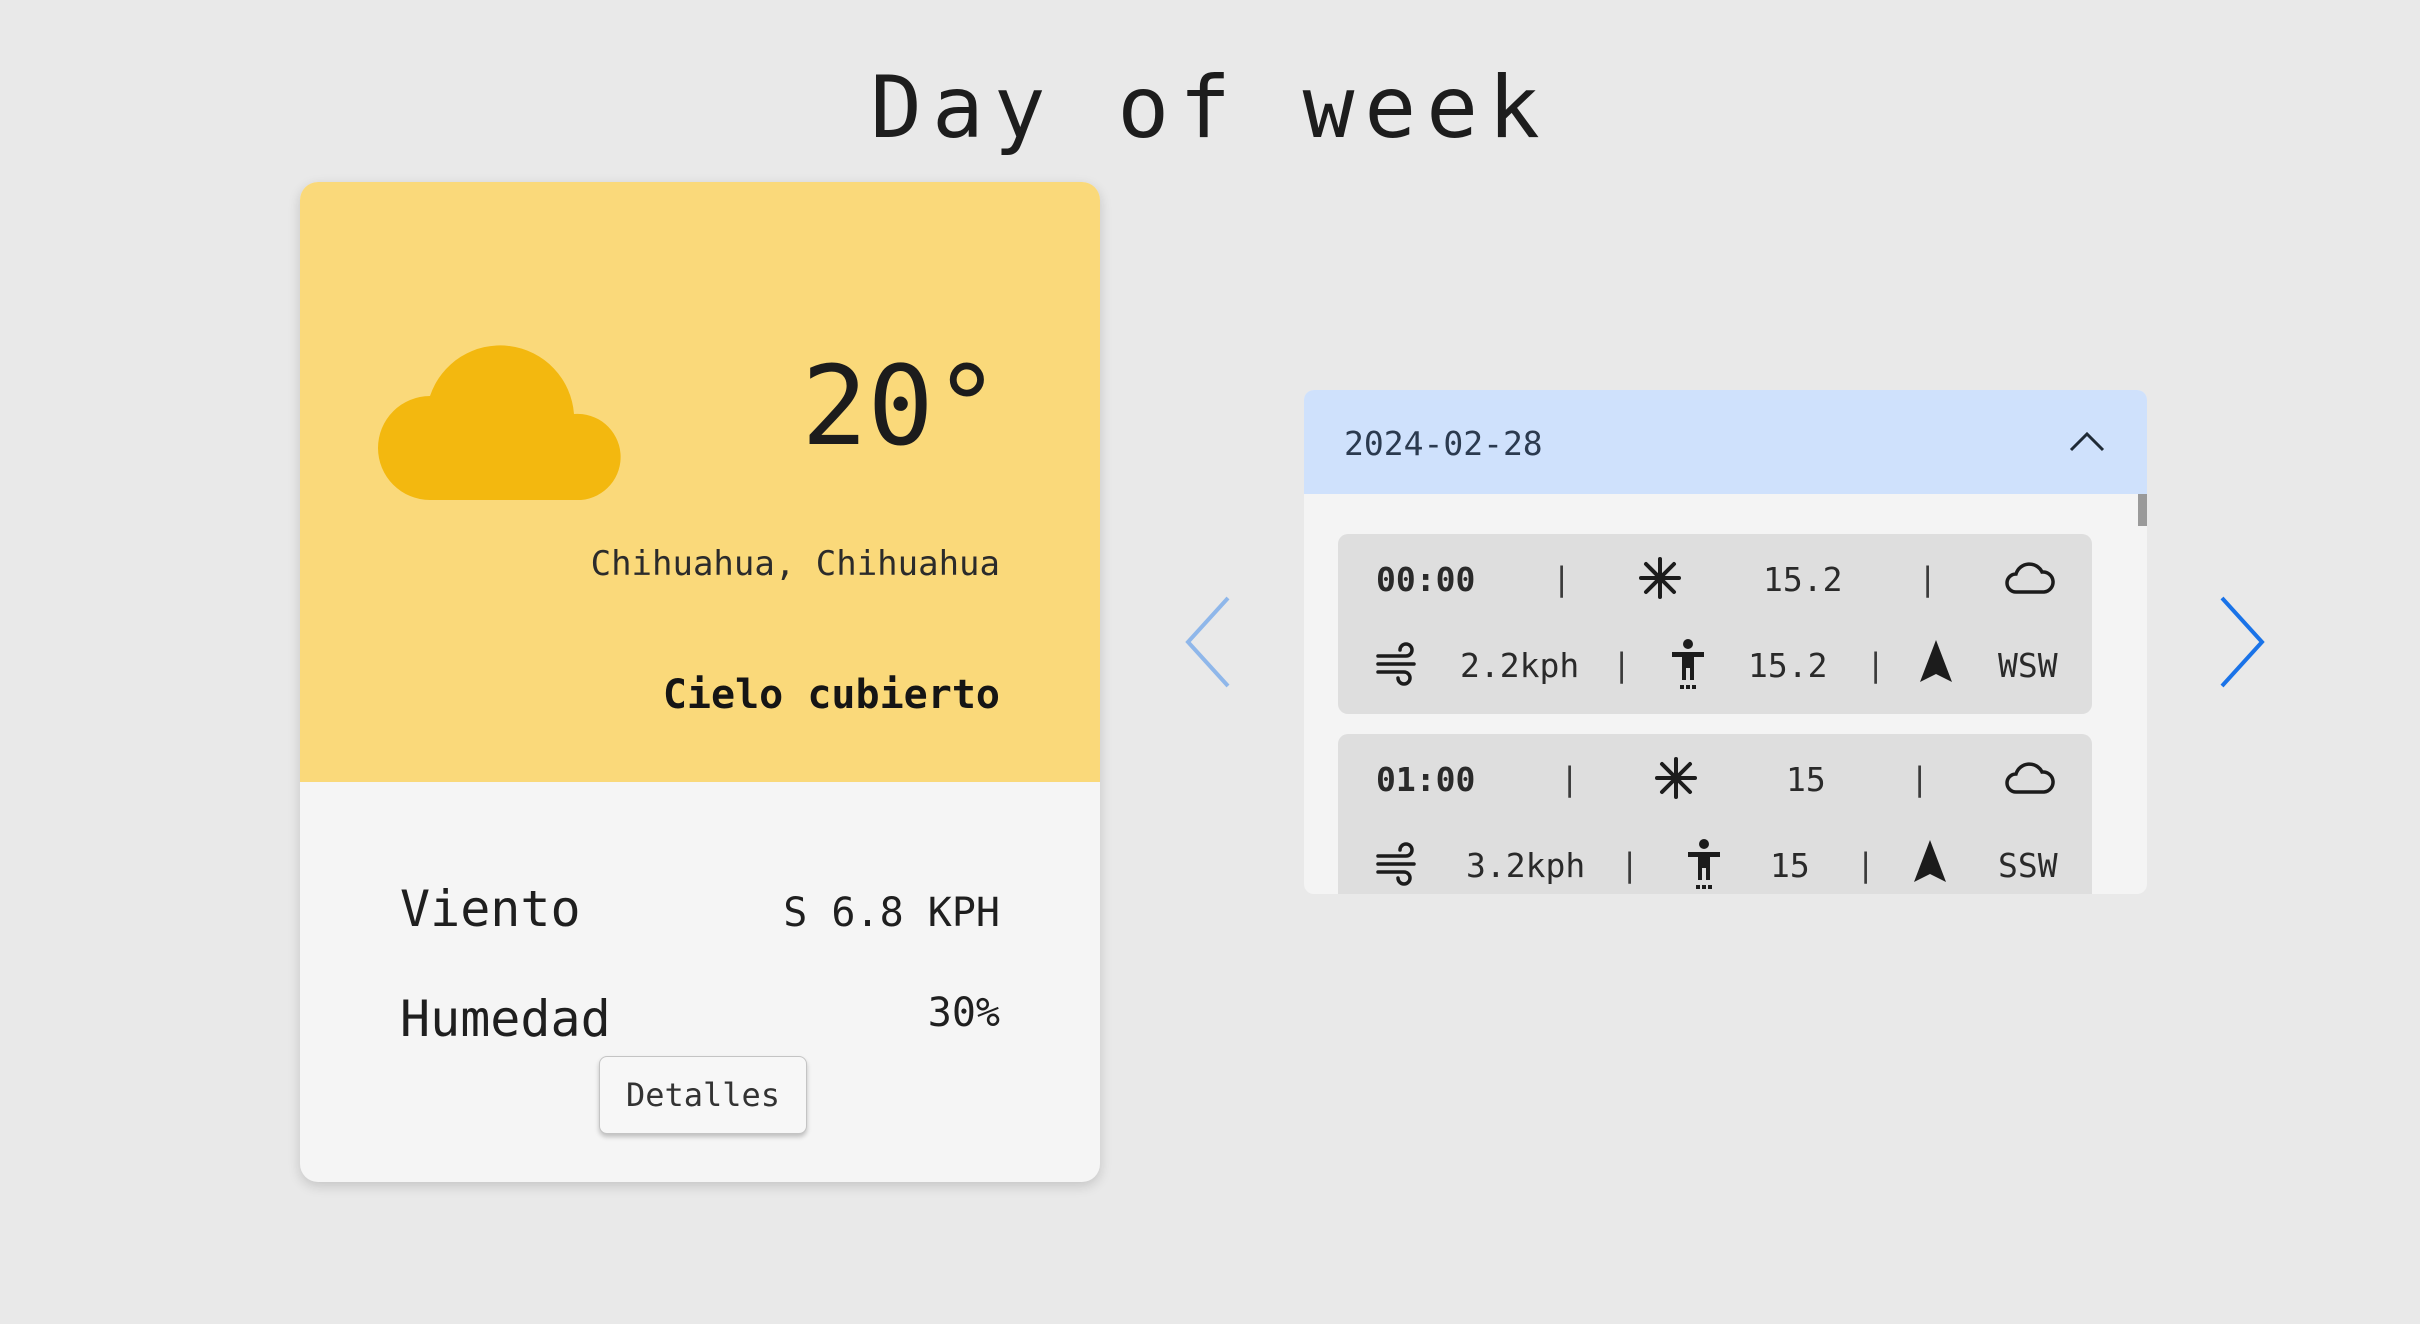 The height and width of the screenshot is (1324, 2420). Describe the element at coordinates (963, 1013) in the screenshot. I see `humidity-value: 30%` at that location.